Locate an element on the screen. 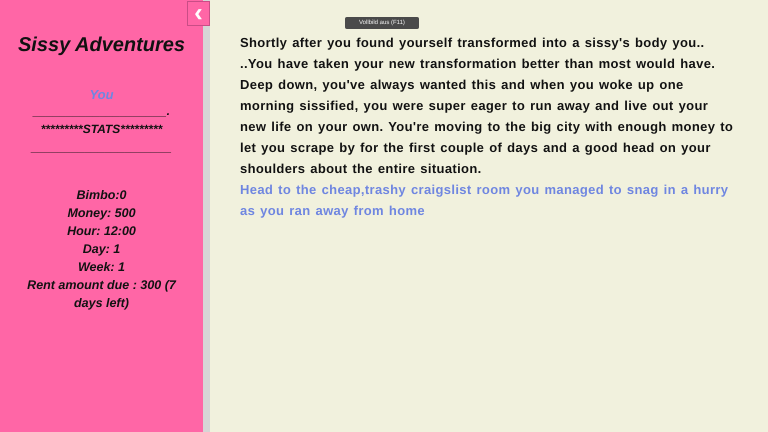 The image size is (768, 432). story-title: Sissy Adventures is located at coordinates (102, 45).